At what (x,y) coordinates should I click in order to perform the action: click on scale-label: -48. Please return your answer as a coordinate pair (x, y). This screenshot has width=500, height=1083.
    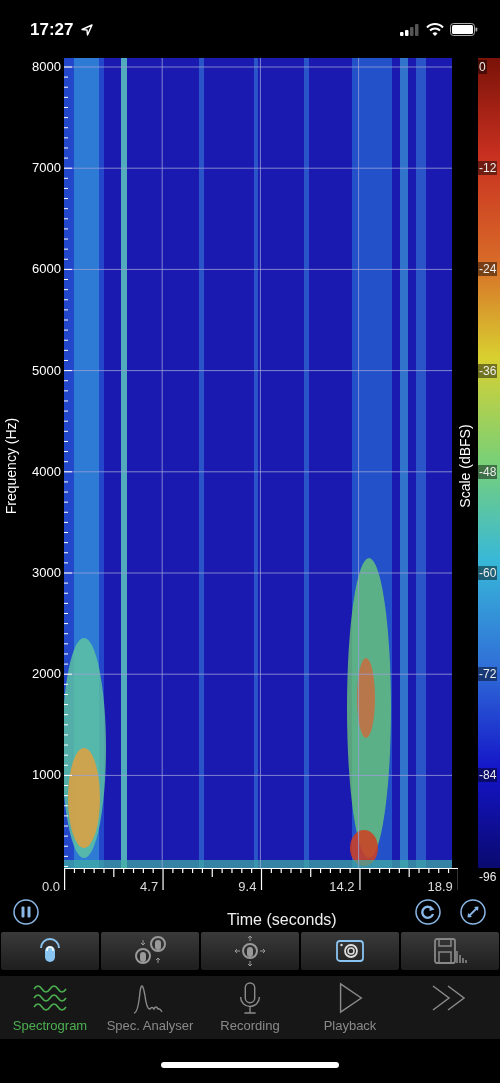
    Looking at the image, I should click on (488, 471).